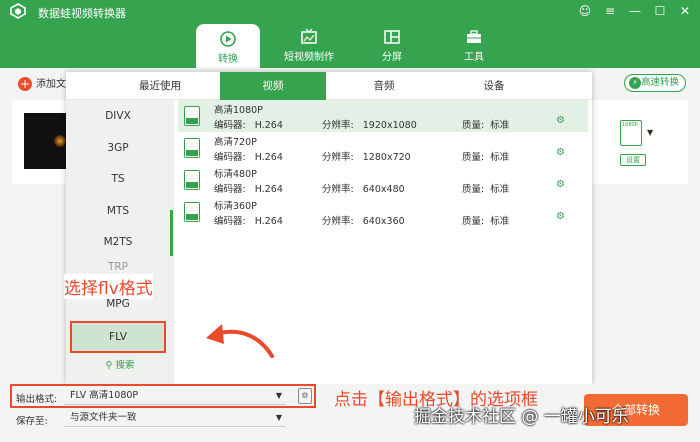  What do you see at coordinates (363, 221) in the screenshot?
I see `preset-resolution: 分辨率: 640x360` at bounding box center [363, 221].